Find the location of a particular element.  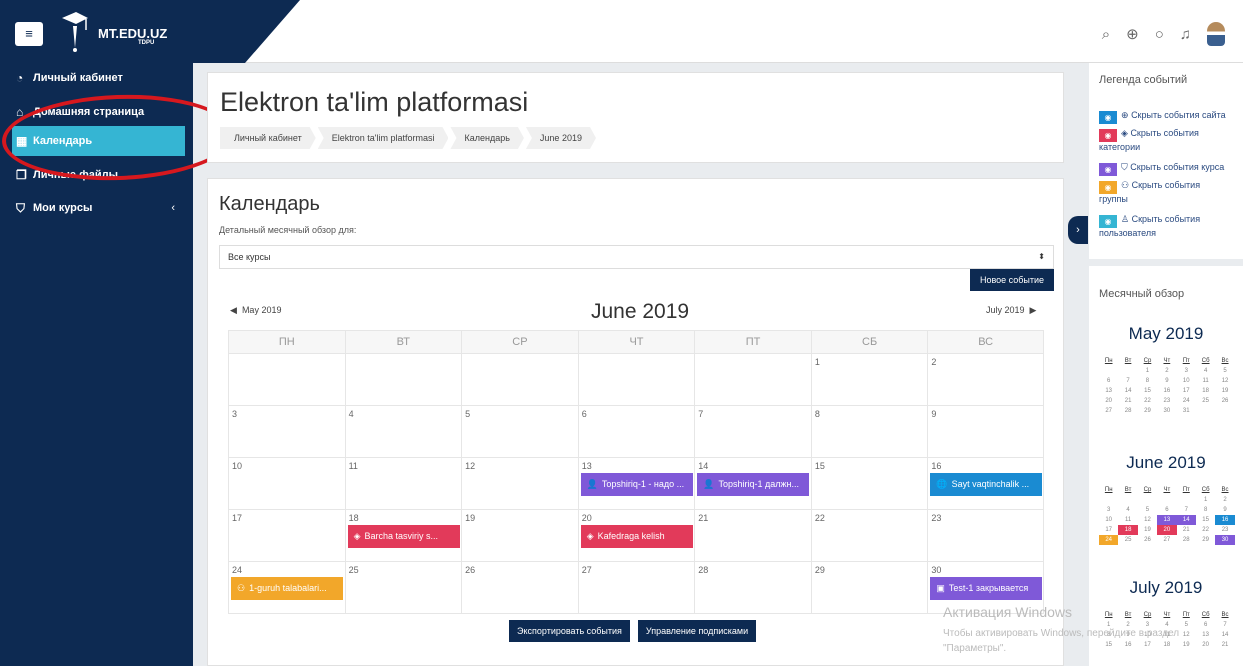

mini-day: 19 is located at coordinates (1224, 391).